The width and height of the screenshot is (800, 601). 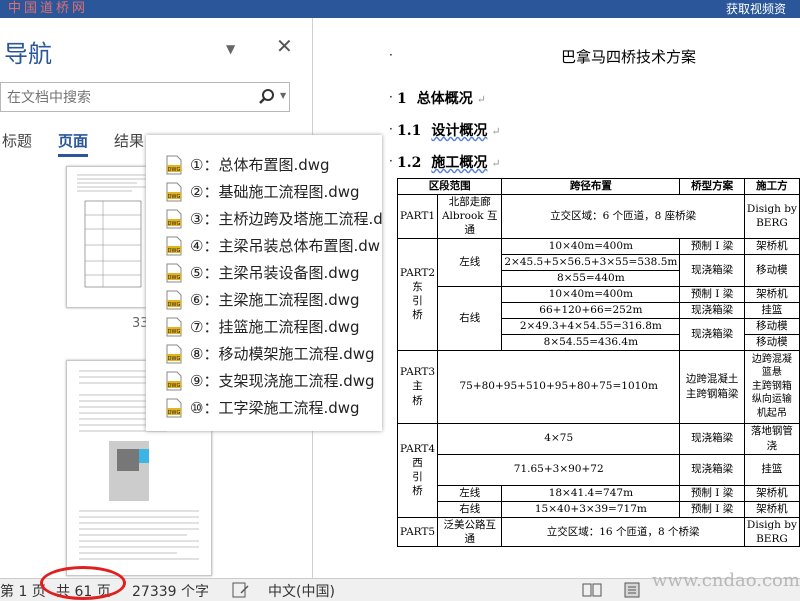 What do you see at coordinates (591, 294) in the screenshot?
I see `span-cell: 10×40m=400m` at bounding box center [591, 294].